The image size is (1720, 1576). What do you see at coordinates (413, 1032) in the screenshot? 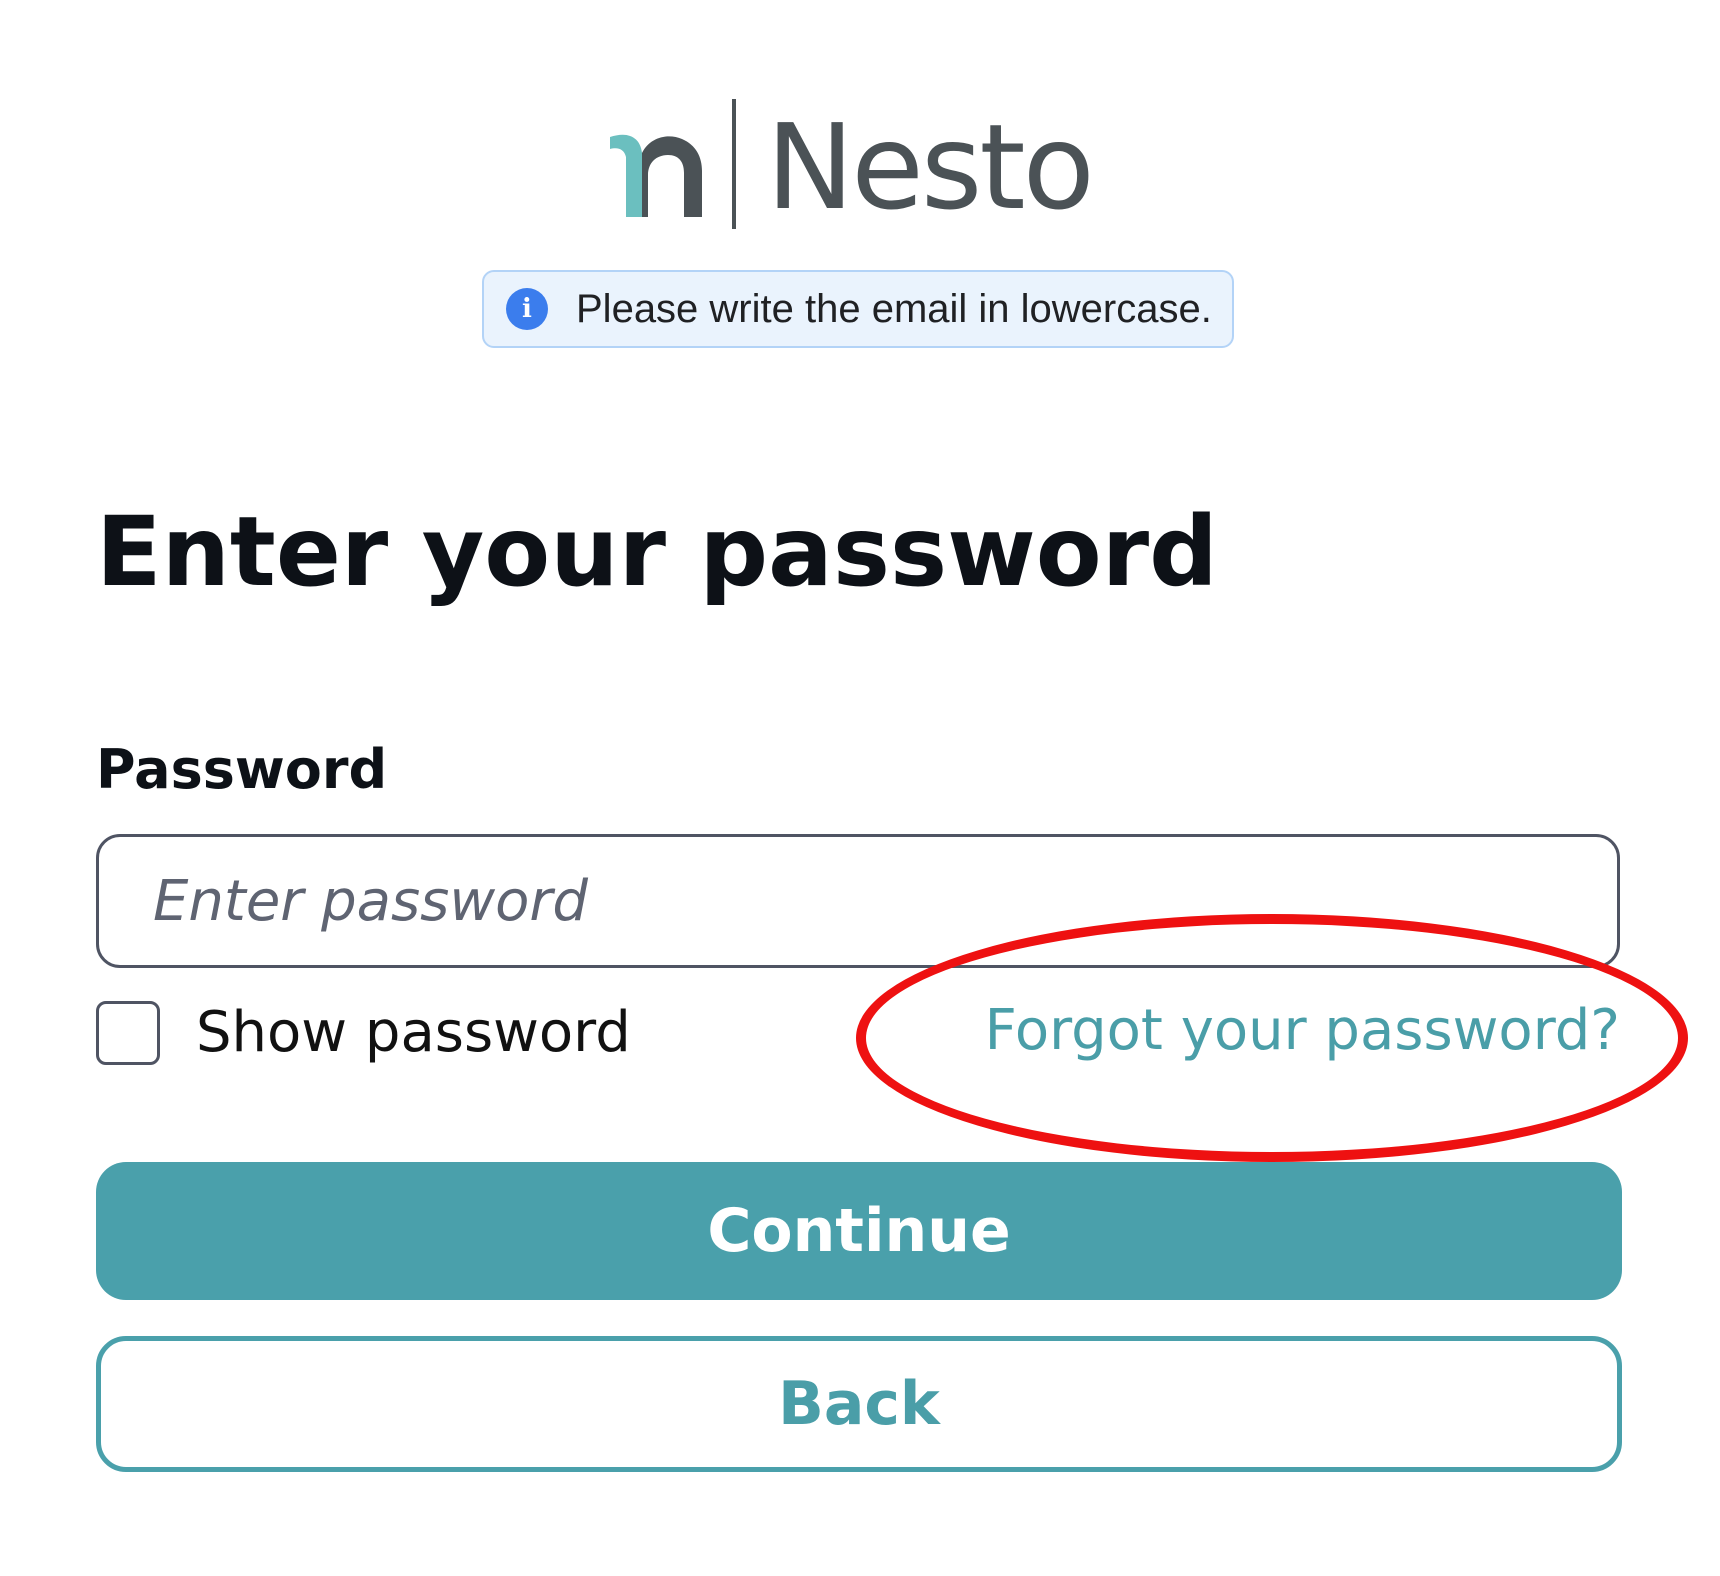
I see `show-password-label: Show password` at bounding box center [413, 1032].